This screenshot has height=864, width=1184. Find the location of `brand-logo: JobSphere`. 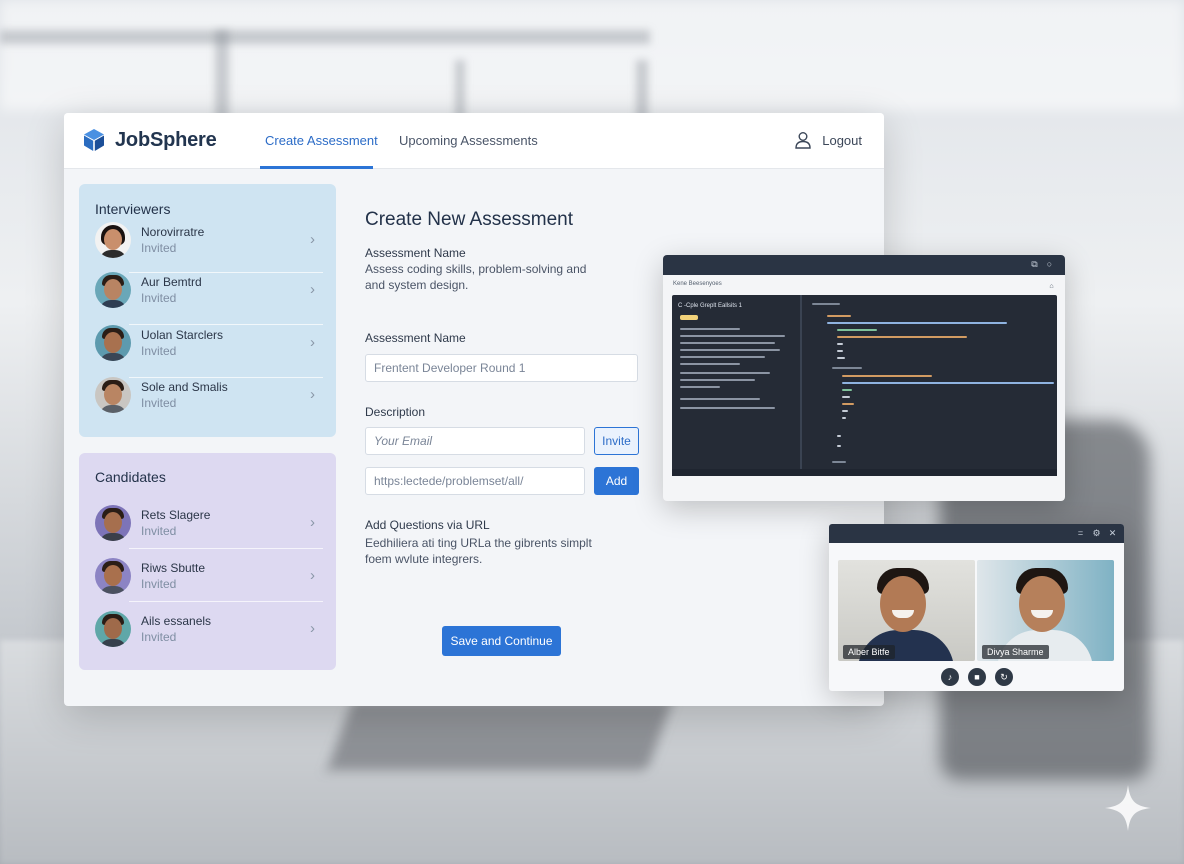

brand-logo: JobSphere is located at coordinates (149, 140).